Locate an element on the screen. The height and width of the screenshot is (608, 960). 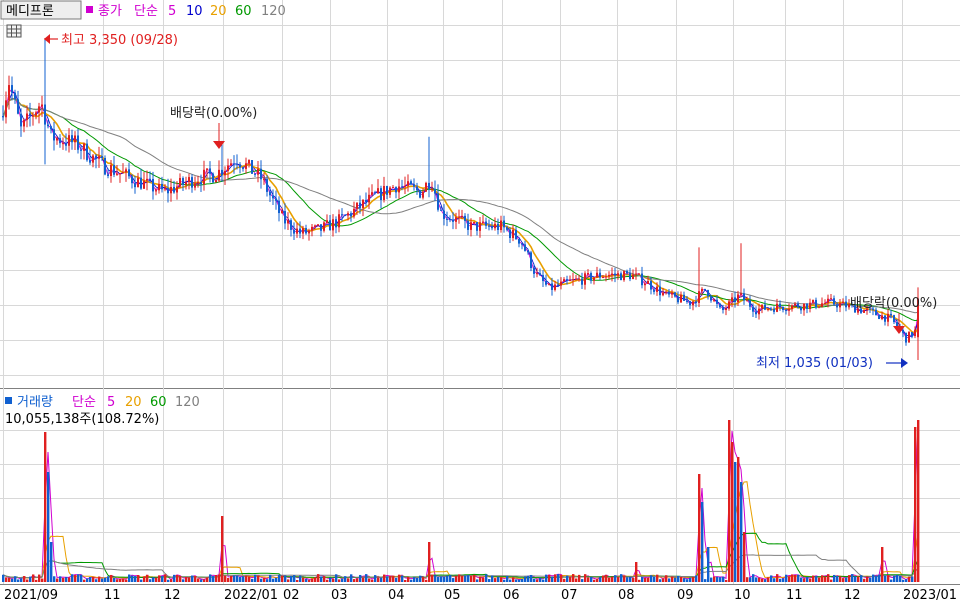
volume-ma-120: 120 is located at coordinates (187, 402).